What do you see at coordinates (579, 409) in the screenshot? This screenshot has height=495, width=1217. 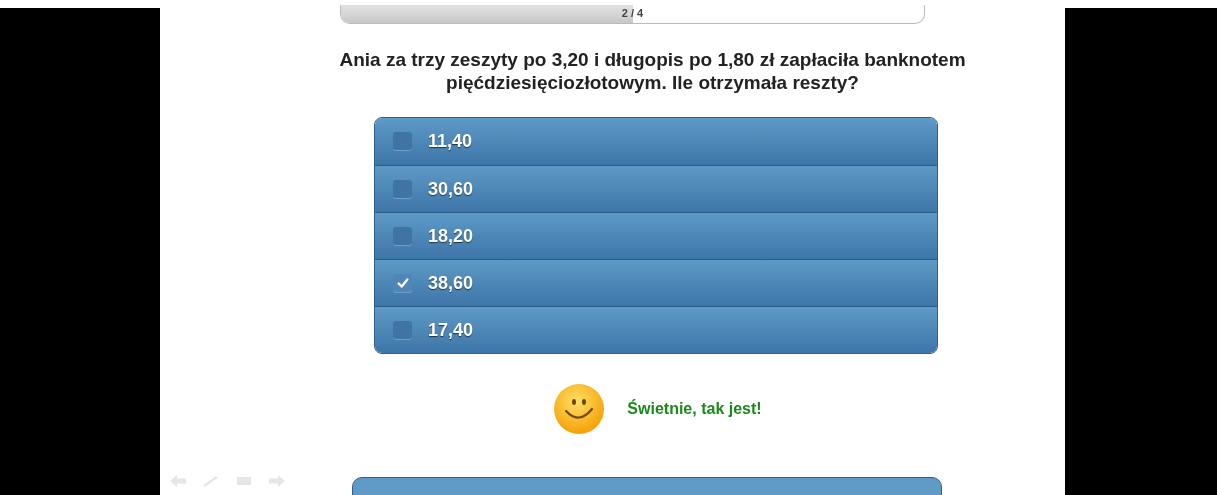 I see `smiley-icon` at bounding box center [579, 409].